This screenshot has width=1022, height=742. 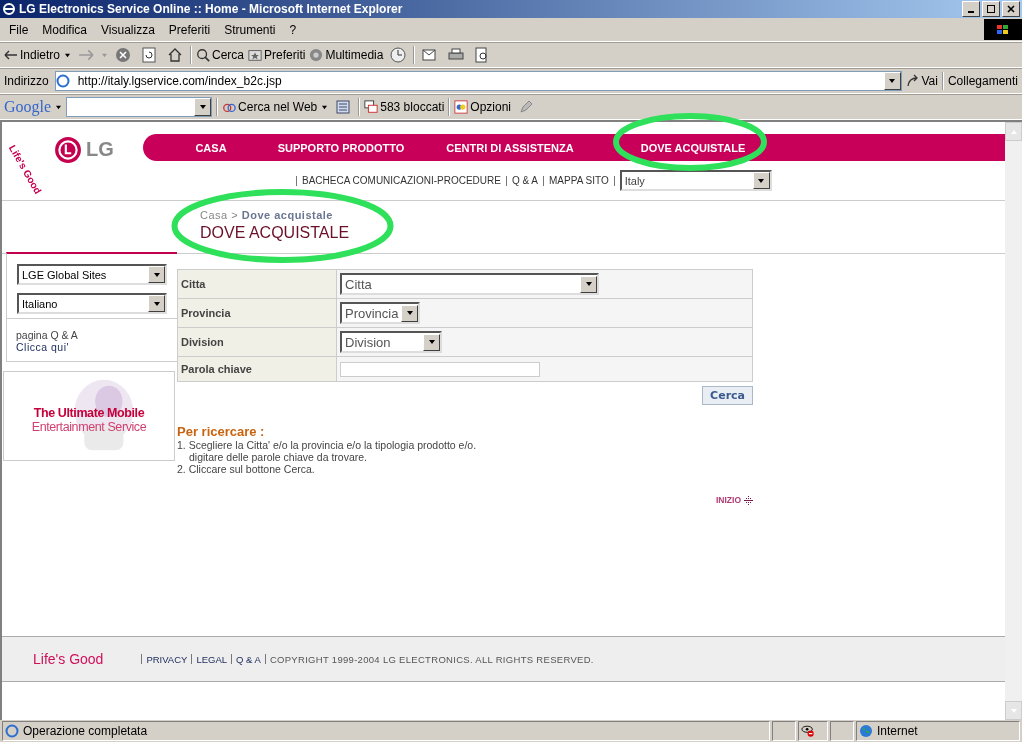 I want to click on help-step: digitare delle parole chiave da trovare., so click(x=465, y=457).